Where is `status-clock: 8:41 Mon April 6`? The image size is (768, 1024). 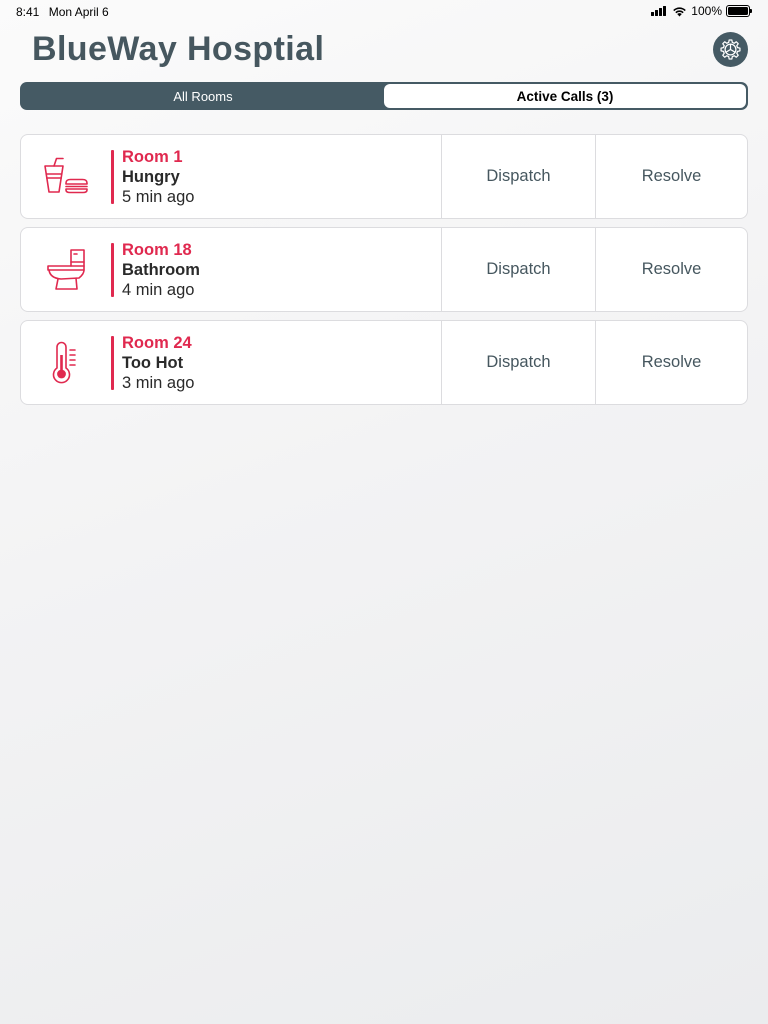
status-clock: 8:41 Mon April 6 is located at coordinates (65, 12).